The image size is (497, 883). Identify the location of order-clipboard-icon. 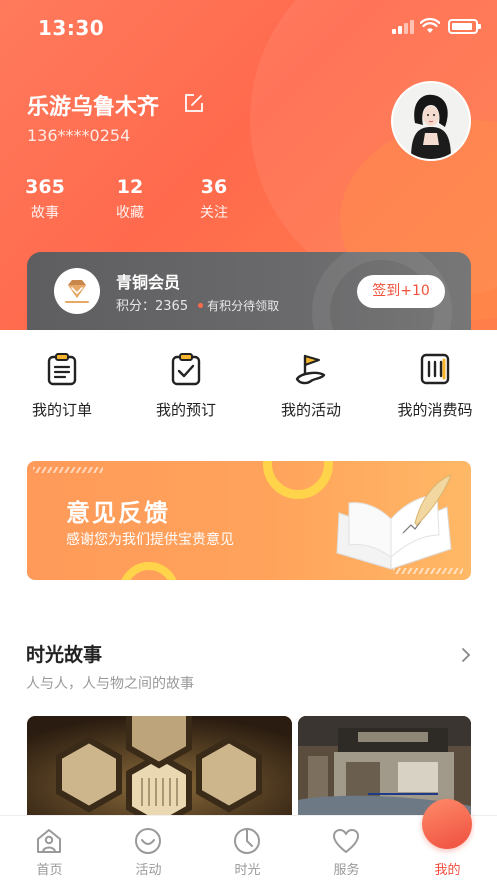
(62, 369).